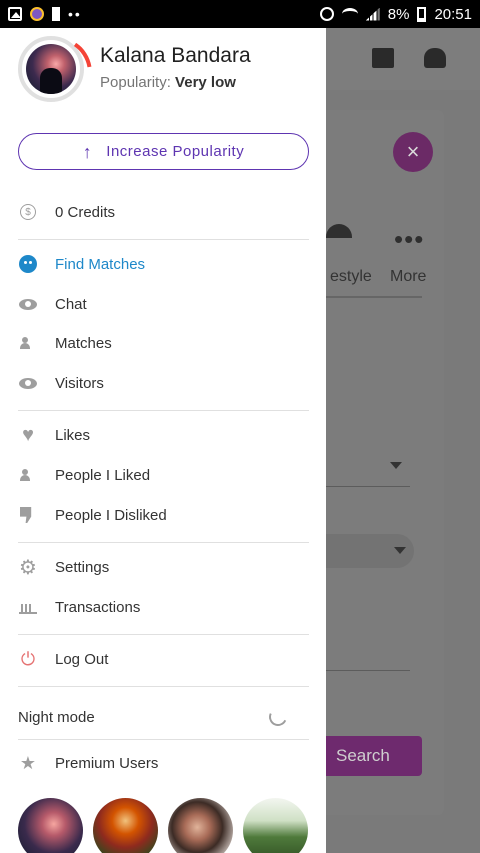  What do you see at coordinates (56, 717) in the screenshot?
I see `night-mode-label: Night mode` at bounding box center [56, 717].